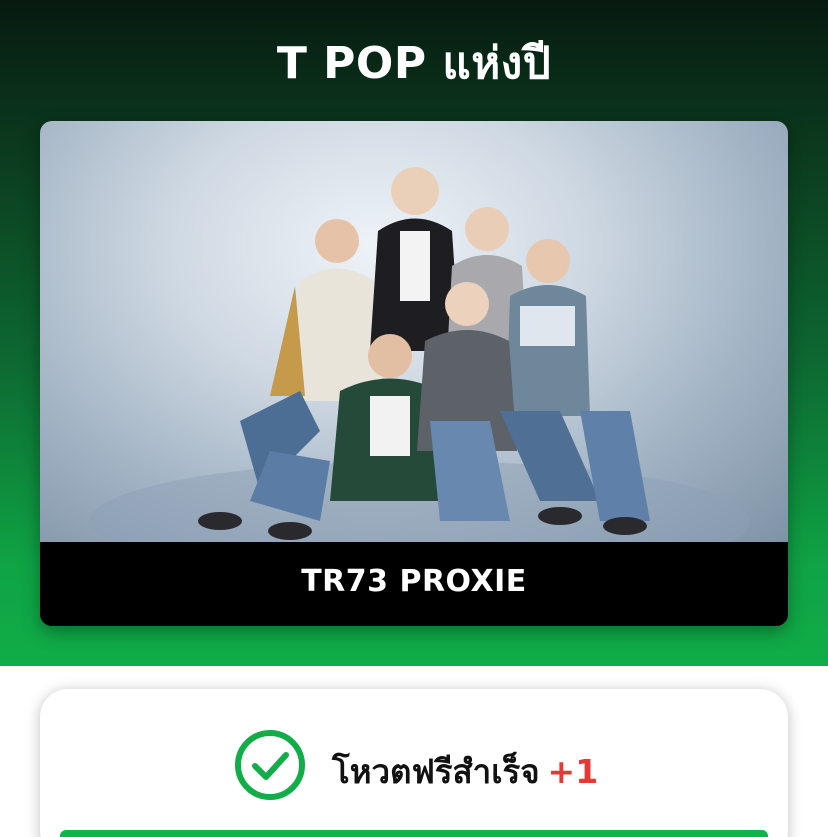  What do you see at coordinates (270, 765) in the screenshot?
I see `check-circle-icon` at bounding box center [270, 765].